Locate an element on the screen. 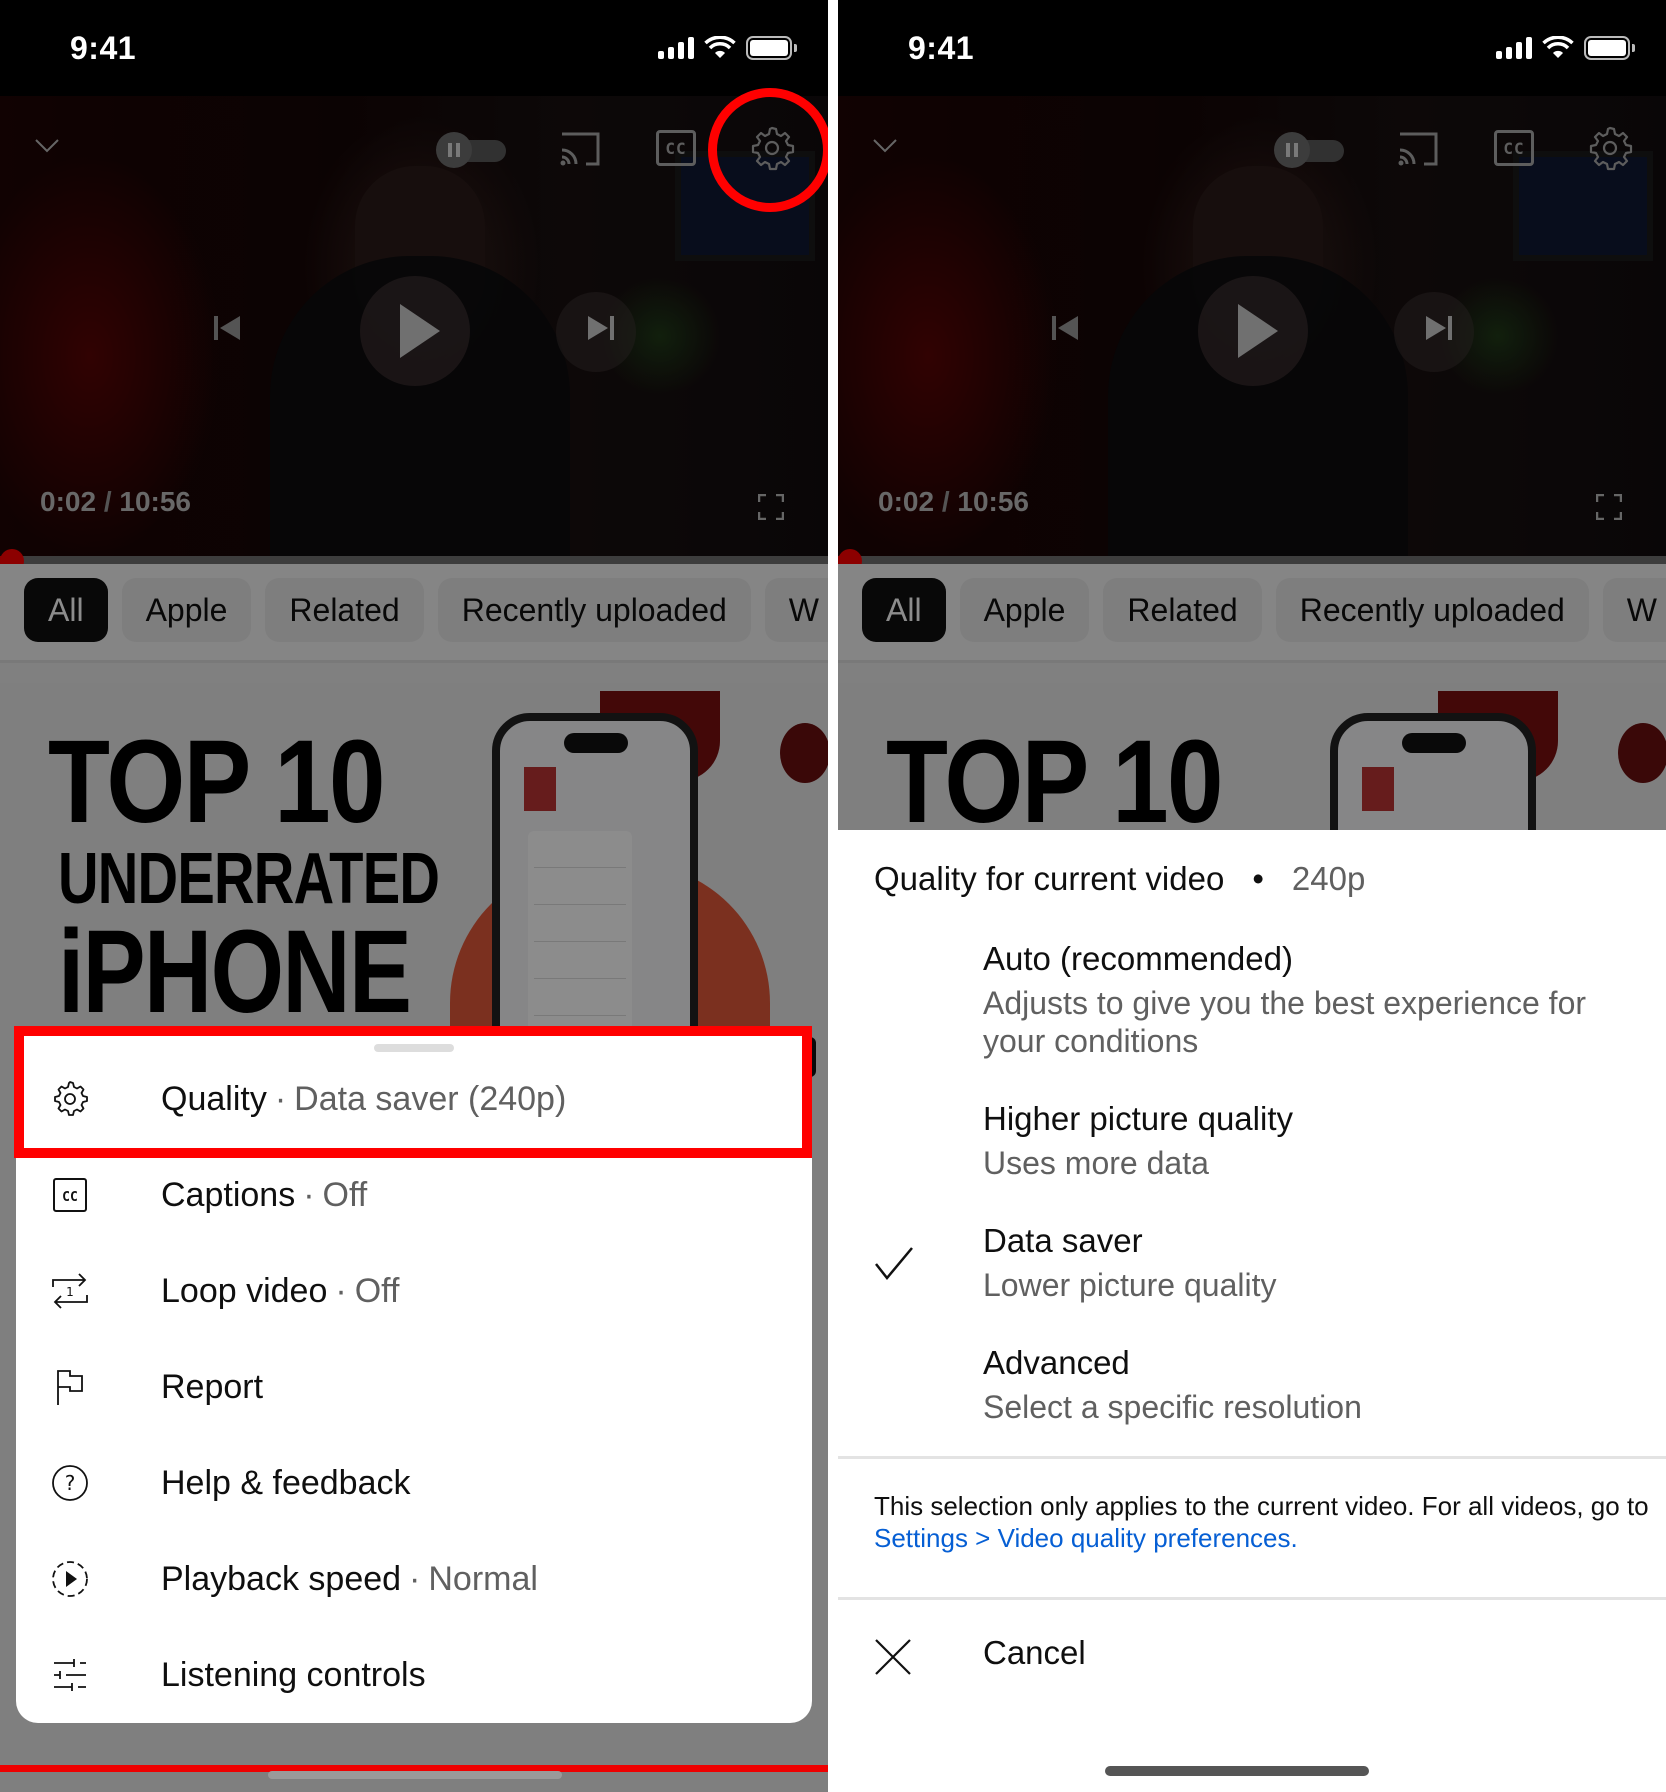 The height and width of the screenshot is (1792, 1666). option-description: Uses more data is located at coordinates (1096, 1163).